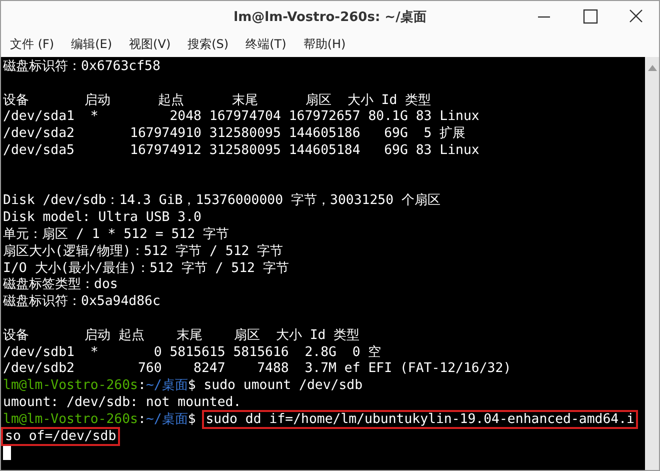 The width and height of the screenshot is (660, 471). I want to click on menu-item: 编辑(E), so click(92, 44).